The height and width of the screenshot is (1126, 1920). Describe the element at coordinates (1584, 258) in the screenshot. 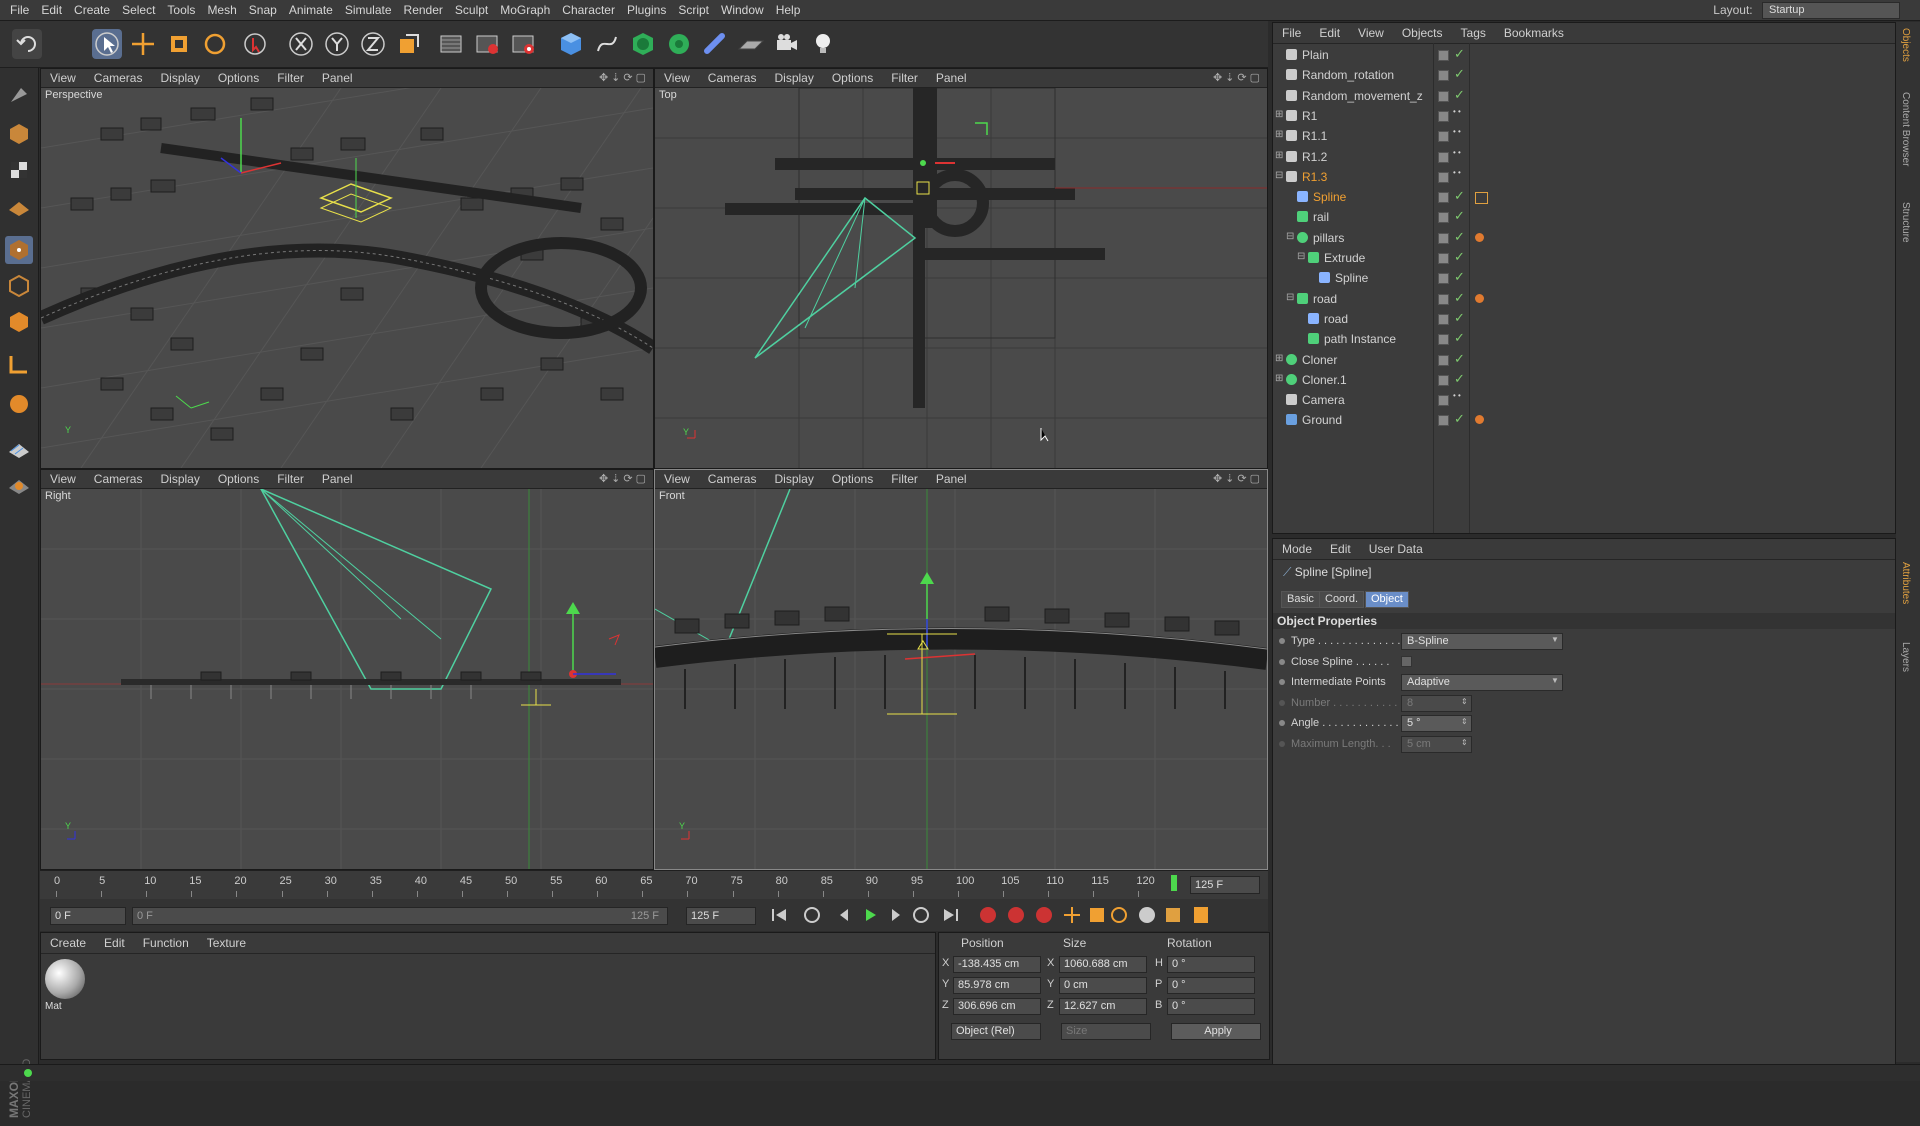

I see `object-row: ⊟ Extrude ✓` at that location.